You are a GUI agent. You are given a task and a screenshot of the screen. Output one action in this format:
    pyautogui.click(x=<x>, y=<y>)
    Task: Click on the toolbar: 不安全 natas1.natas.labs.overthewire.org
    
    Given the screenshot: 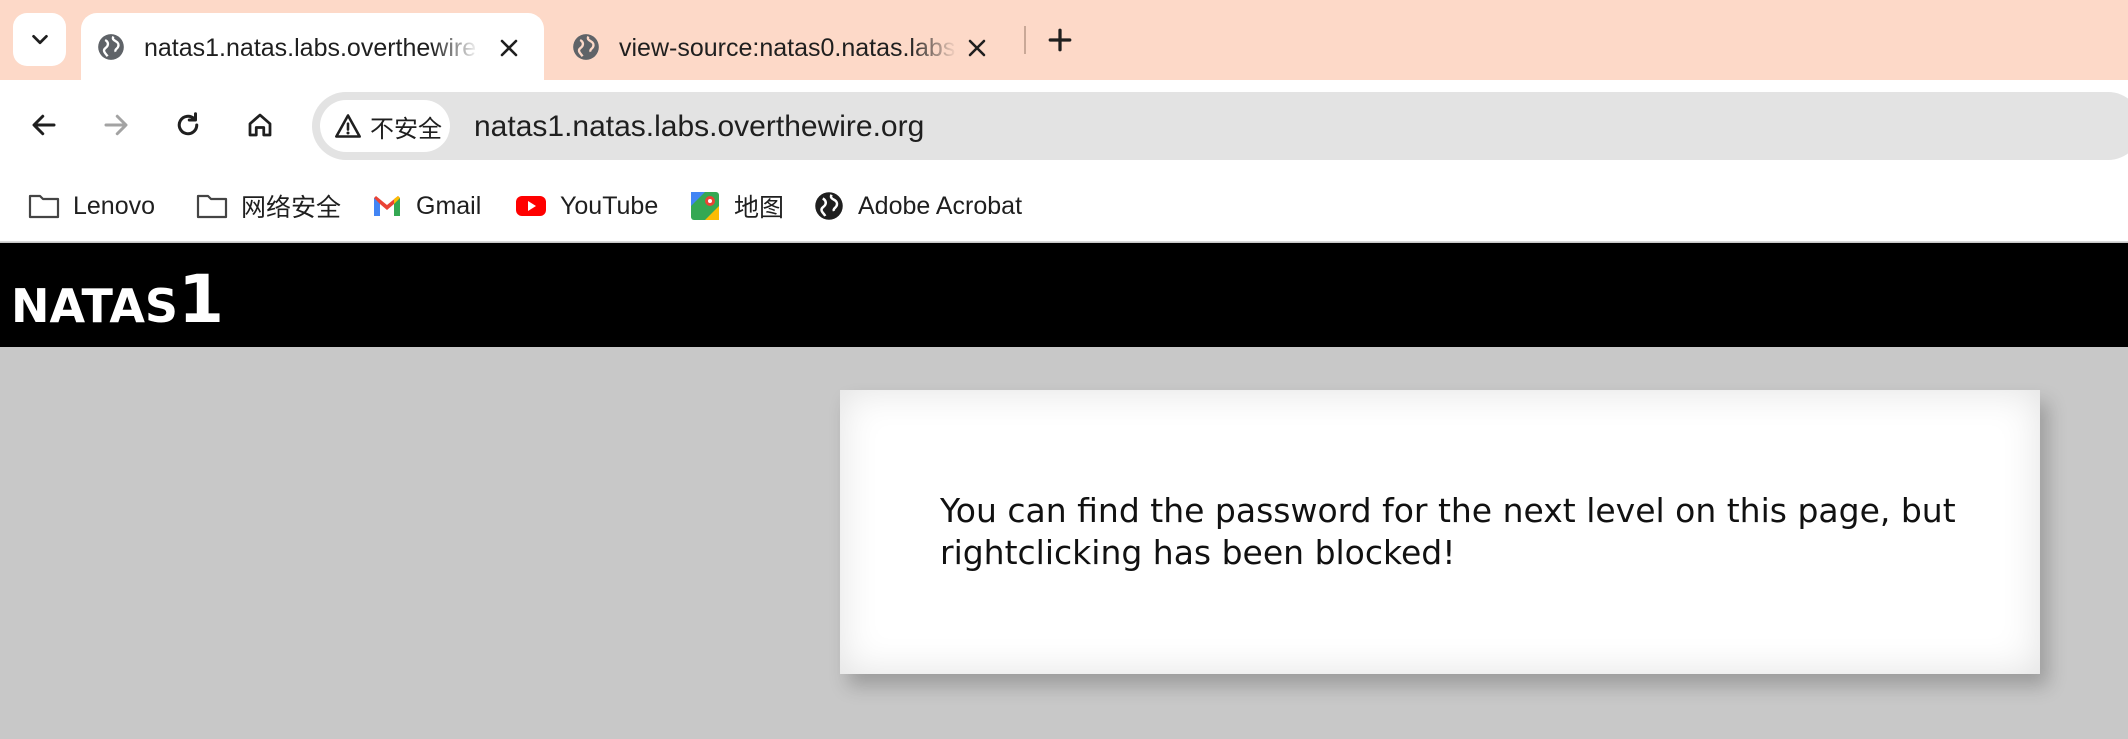 What is the action you would take?
    pyautogui.click(x=1064, y=125)
    